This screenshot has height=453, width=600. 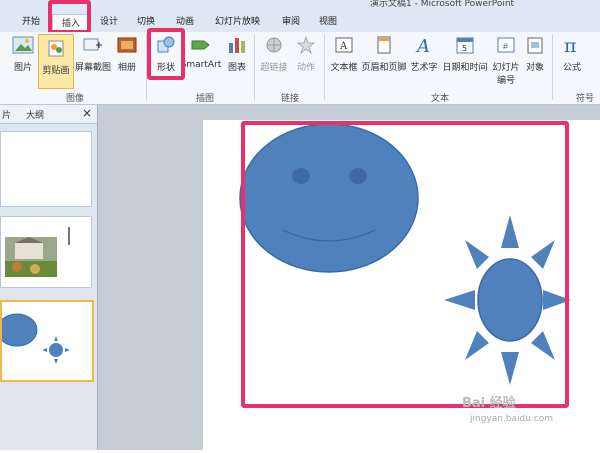 What do you see at coordinates (31, 20) in the screenshot?
I see `tab-home: 开始` at bounding box center [31, 20].